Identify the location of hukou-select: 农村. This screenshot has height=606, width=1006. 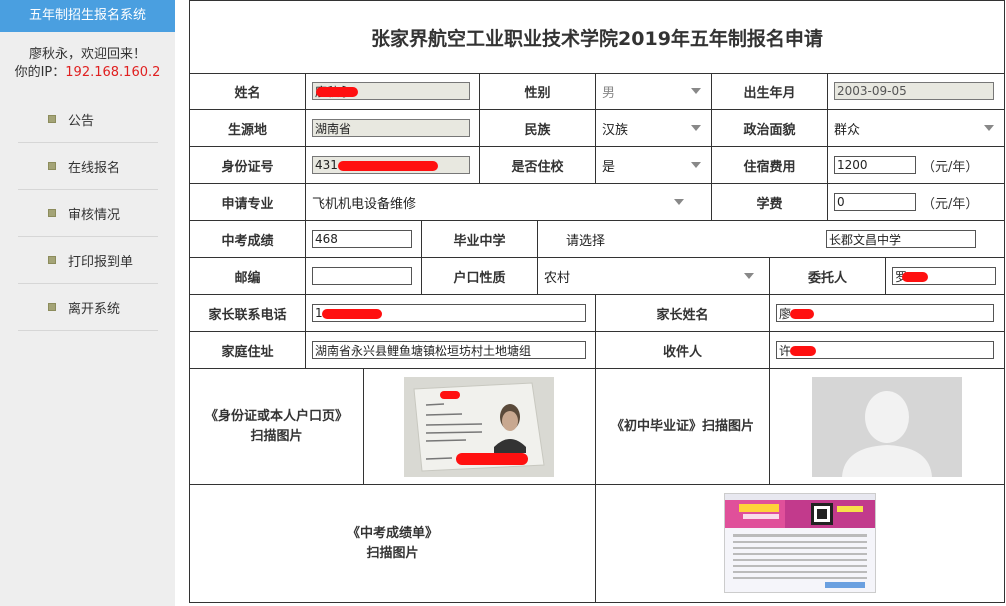
(654, 276).